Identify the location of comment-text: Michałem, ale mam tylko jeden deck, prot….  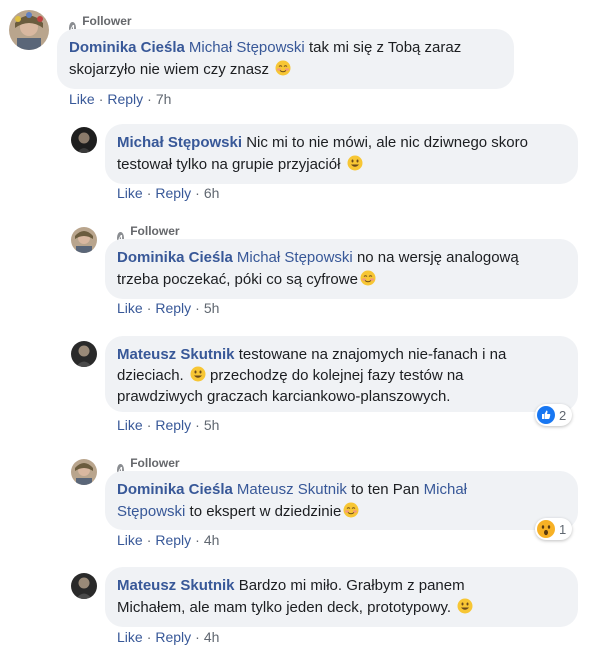
(286, 607).